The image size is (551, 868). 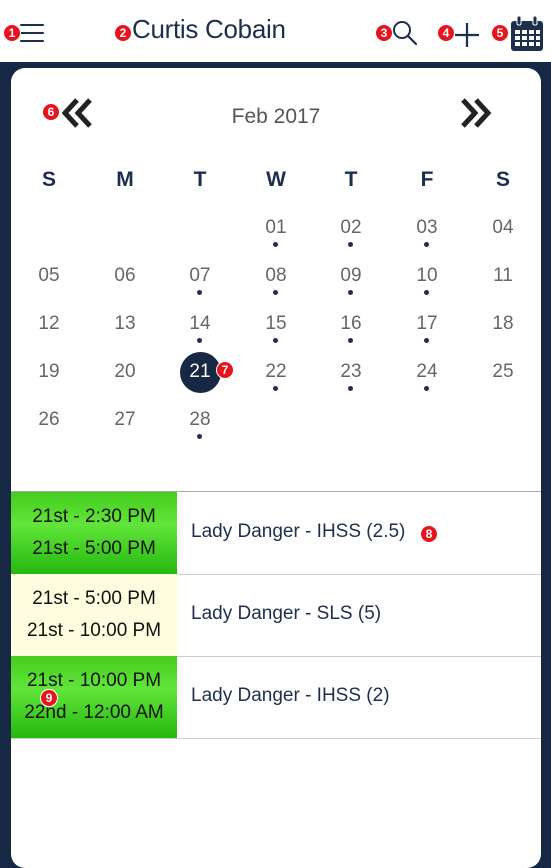 I want to click on calendar-day: 11, so click(x=503, y=288).